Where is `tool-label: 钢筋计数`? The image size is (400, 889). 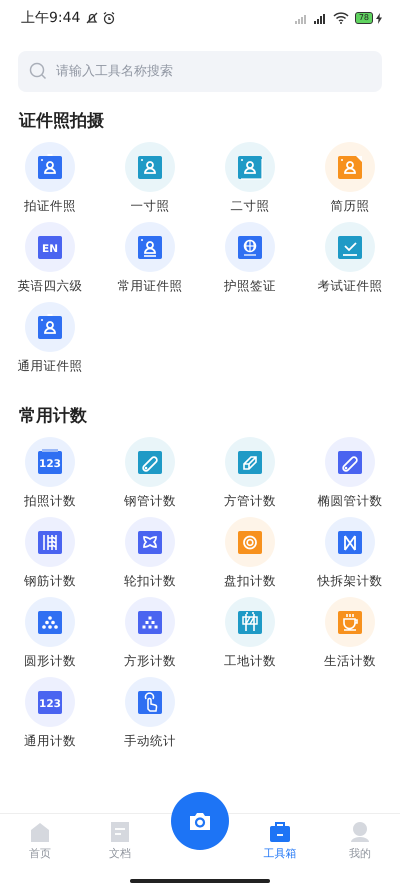
tool-label: 钢筋计数 is located at coordinates (50, 581).